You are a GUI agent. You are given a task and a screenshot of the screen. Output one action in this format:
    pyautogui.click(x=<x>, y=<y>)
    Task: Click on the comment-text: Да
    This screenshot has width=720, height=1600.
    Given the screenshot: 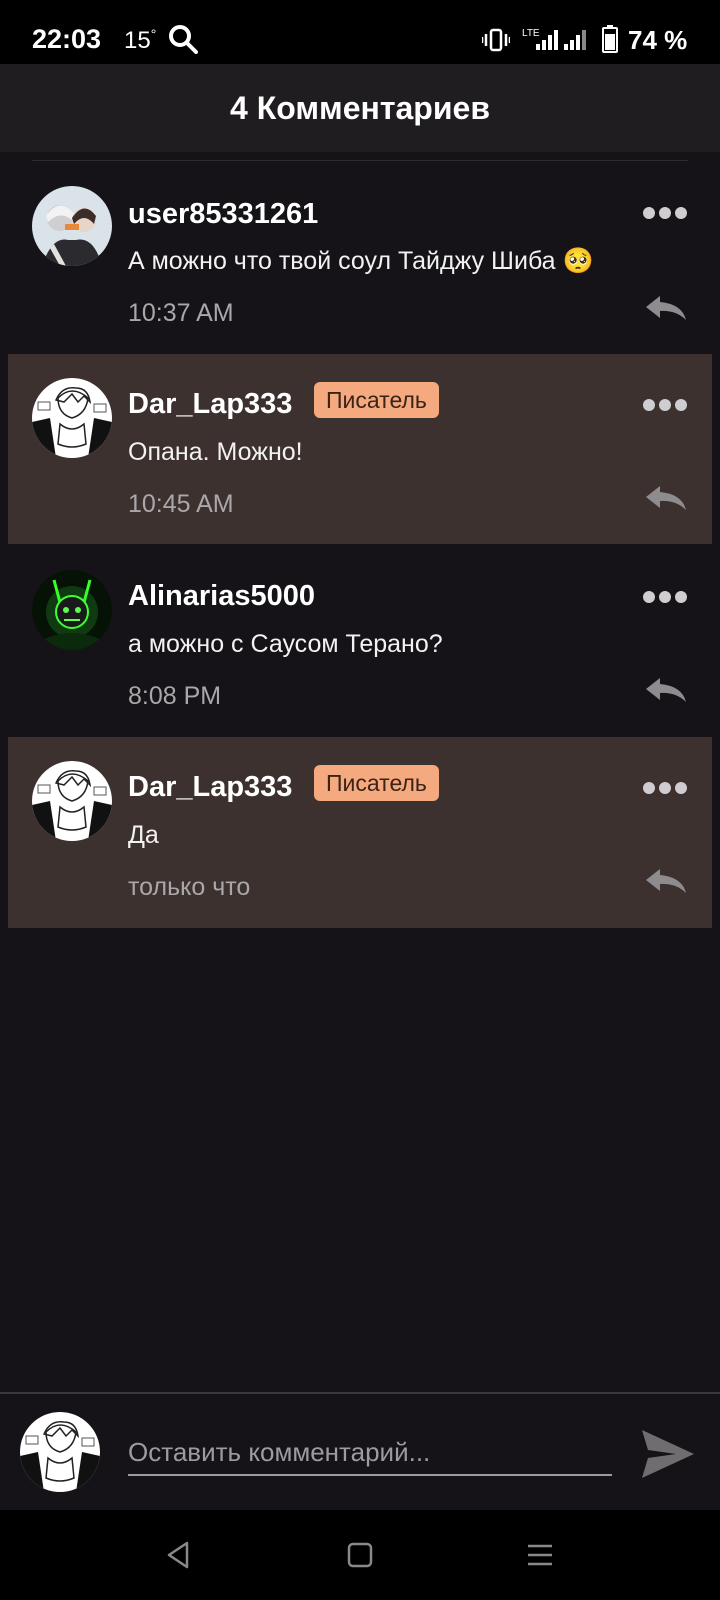 What is the action you would take?
    pyautogui.click(x=143, y=835)
    